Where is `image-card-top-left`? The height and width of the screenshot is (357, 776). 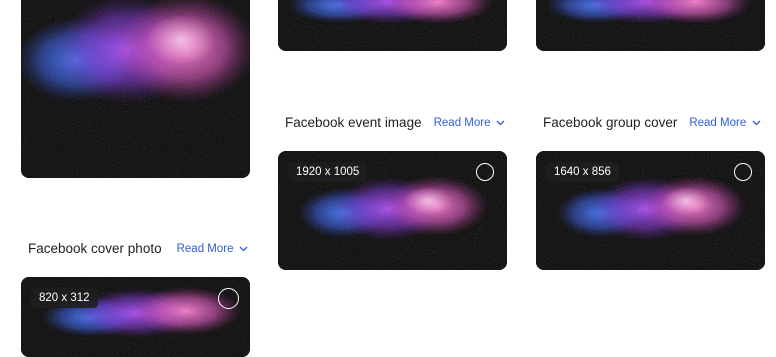 image-card-top-left is located at coordinates (135, 89).